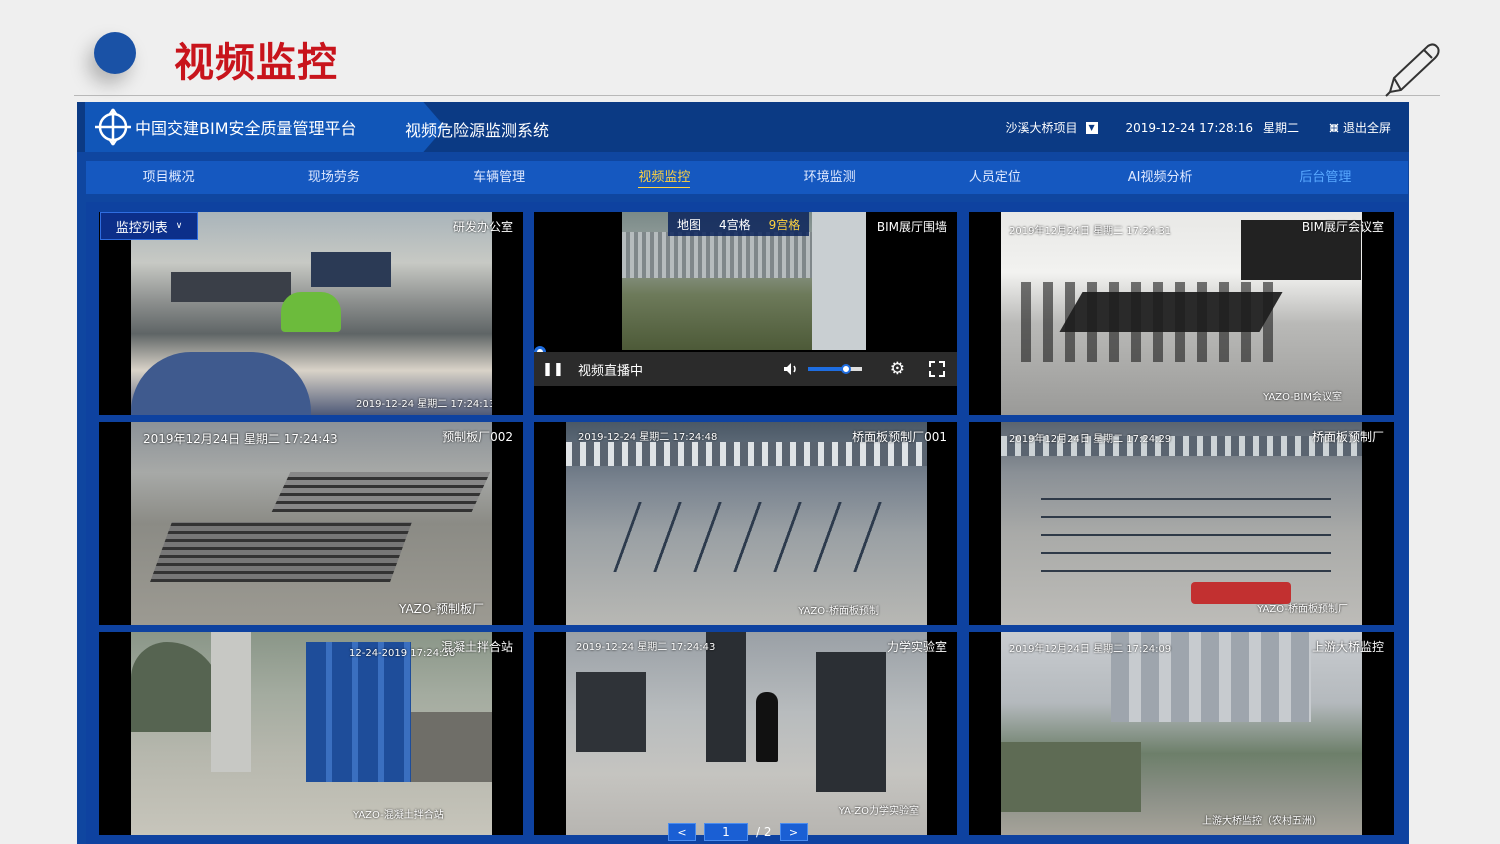  I want to click on video-feed: 2019年12月24日 星期二 17:24:09 上游大桥监控（农村五洲）, so click(1181, 733).